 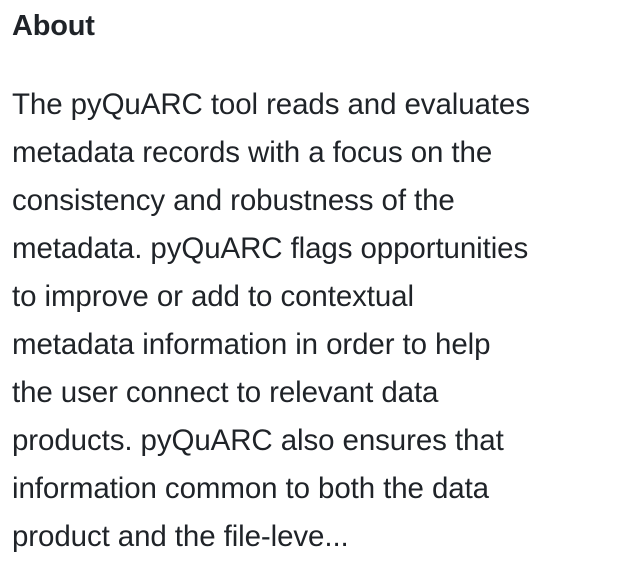 What do you see at coordinates (225, 392) in the screenshot?
I see `description-line: the user connect to relevant data` at bounding box center [225, 392].